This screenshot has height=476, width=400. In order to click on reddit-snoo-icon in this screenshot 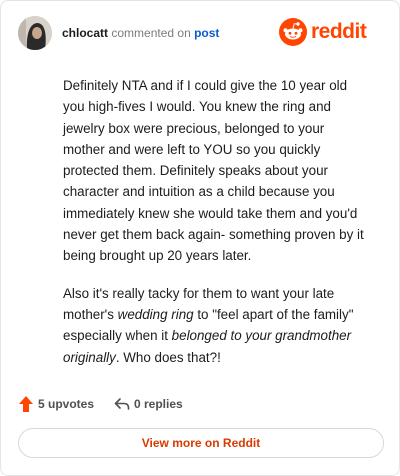, I will do `click(293, 32)`.